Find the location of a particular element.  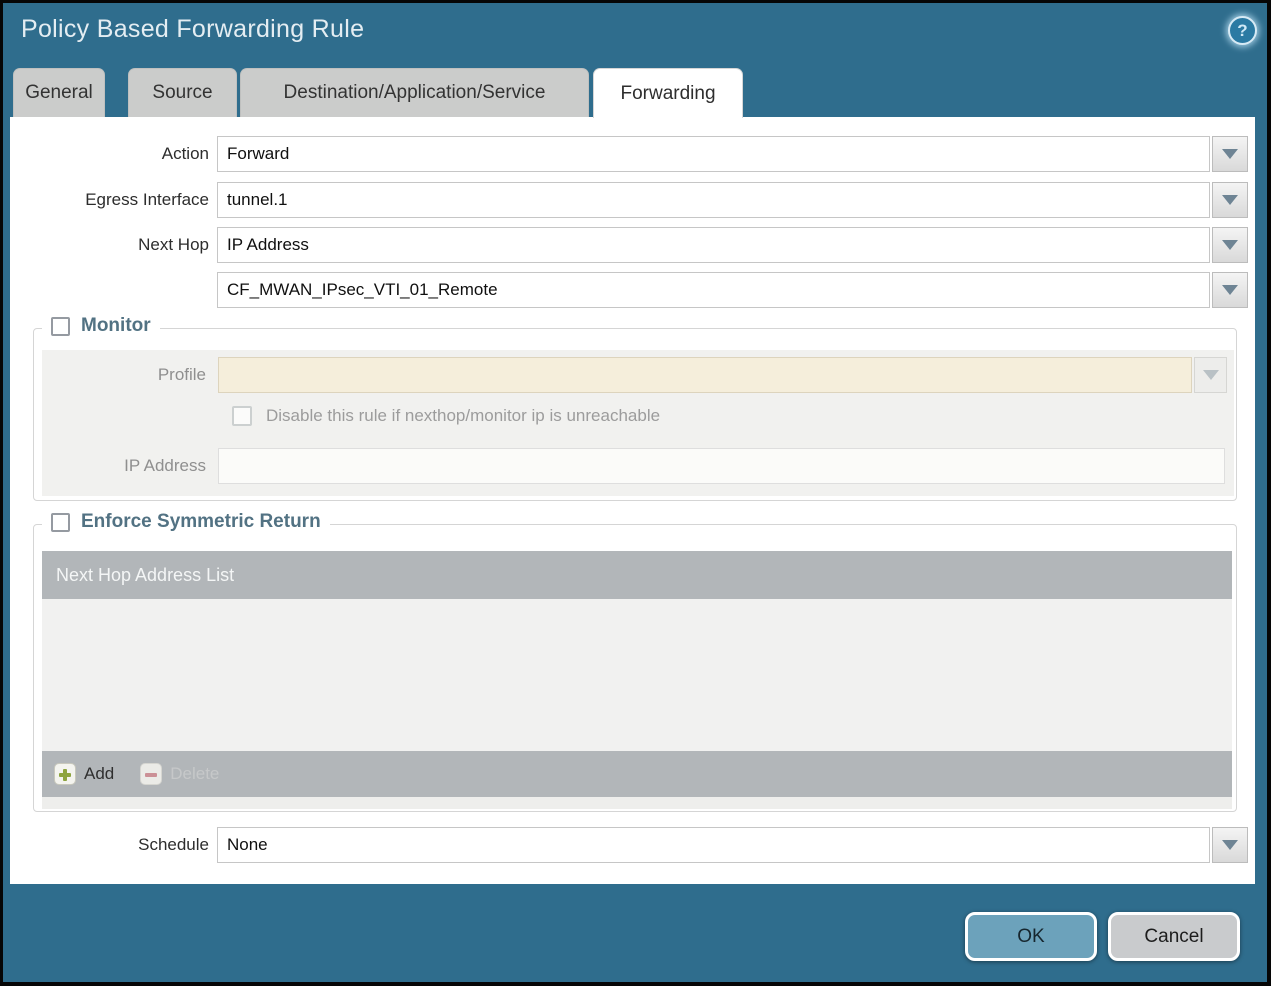

minus-icon is located at coordinates (151, 774).